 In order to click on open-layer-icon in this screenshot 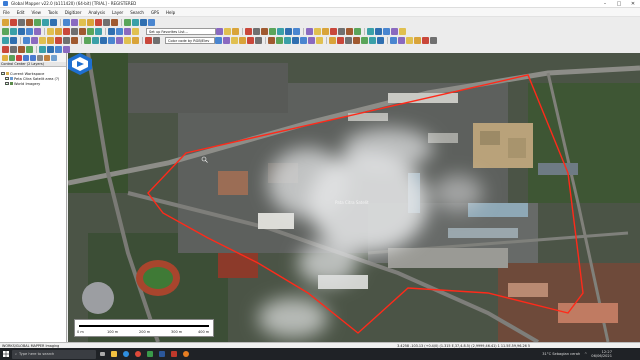, I will do `click(5, 57)`.